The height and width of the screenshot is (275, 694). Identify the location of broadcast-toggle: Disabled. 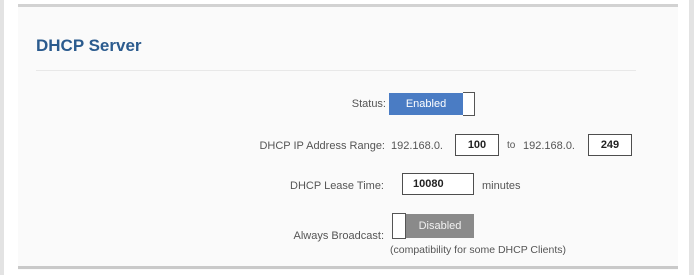
(437, 226).